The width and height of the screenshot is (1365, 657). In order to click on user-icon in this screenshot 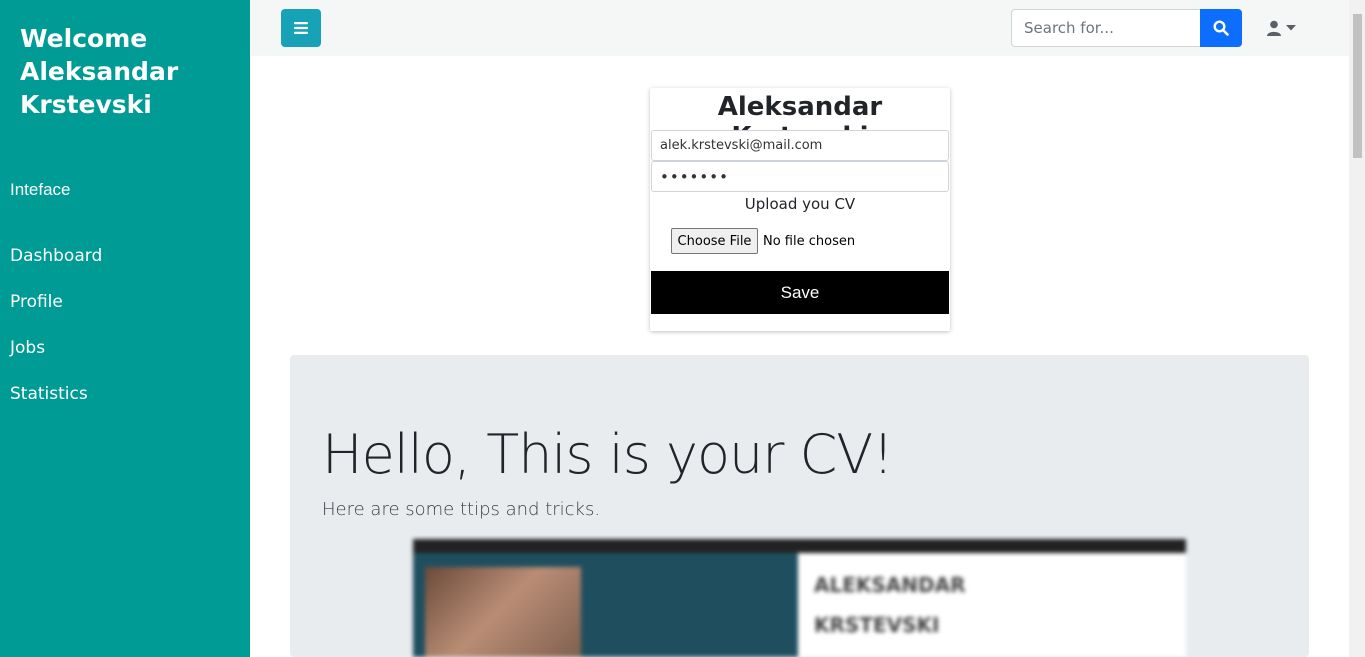, I will do `click(1274, 28)`.